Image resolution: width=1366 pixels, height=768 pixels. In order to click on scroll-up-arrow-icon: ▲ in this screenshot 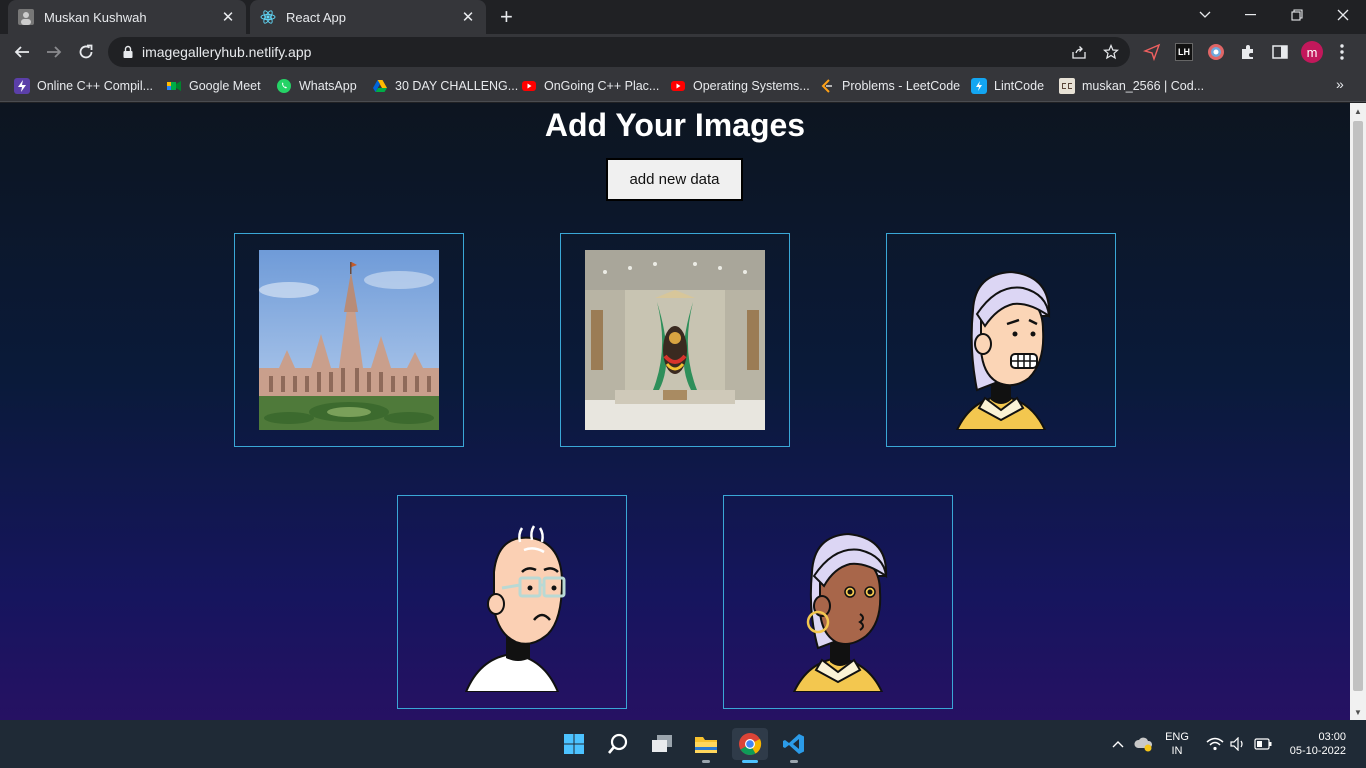, I will do `click(1358, 111)`.